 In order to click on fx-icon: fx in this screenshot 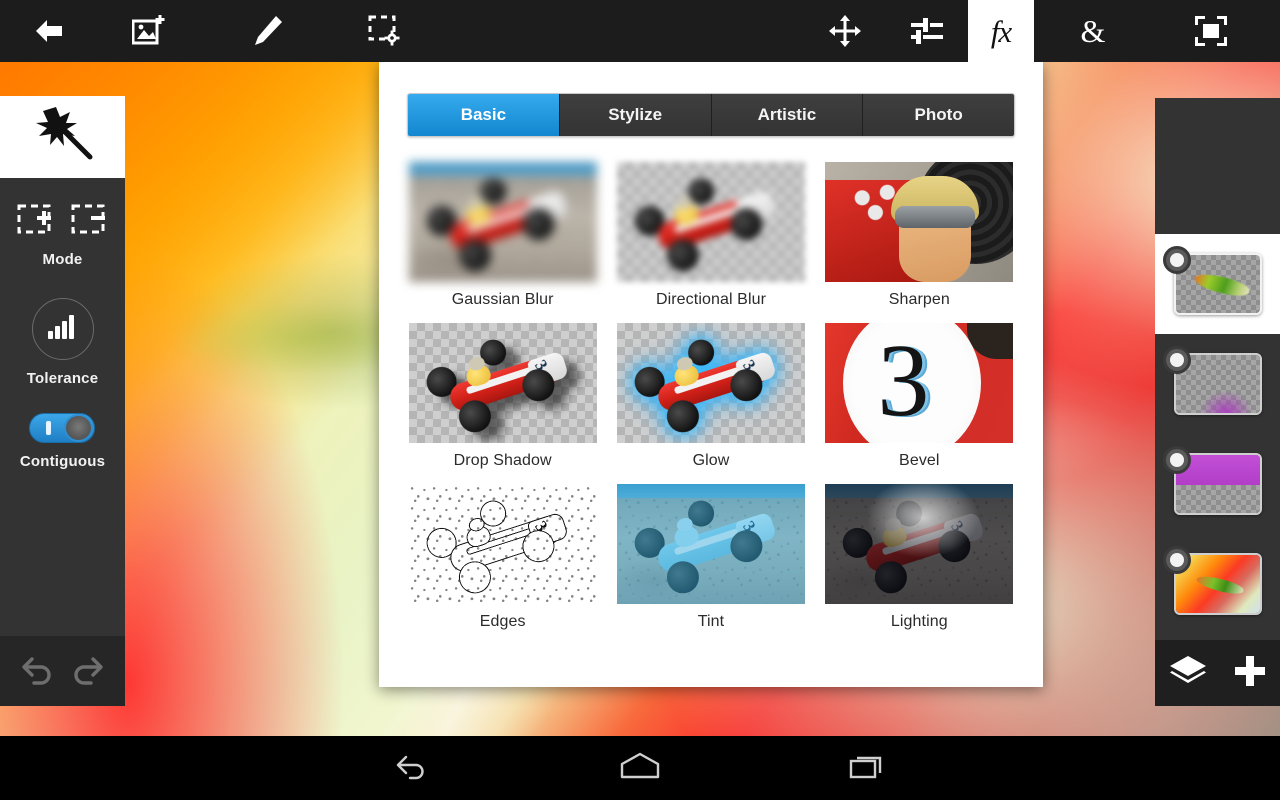, I will do `click(1001, 31)`.